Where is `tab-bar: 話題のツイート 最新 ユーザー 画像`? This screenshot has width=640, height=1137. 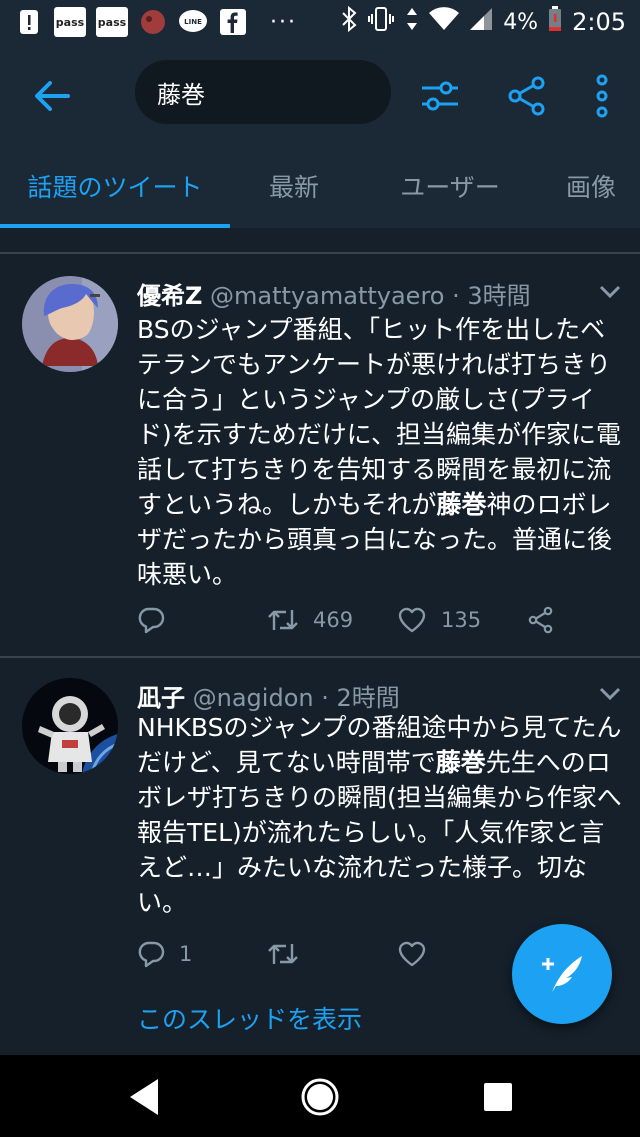 tab-bar: 話題のツイート 最新 ユーザー 画像 is located at coordinates (320, 186).